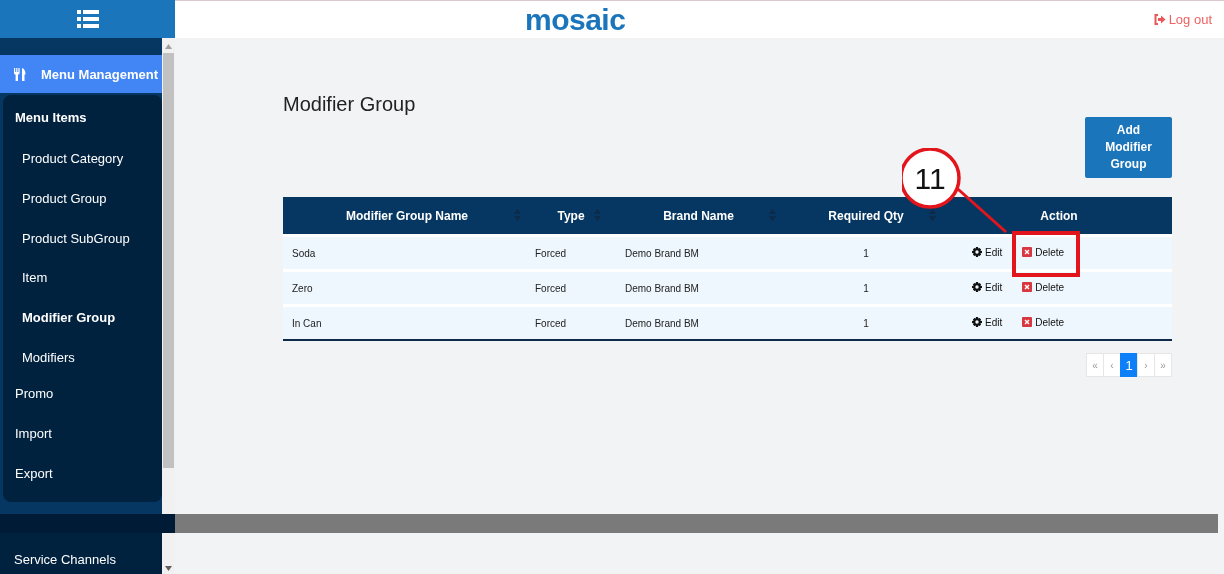 This screenshot has width=1224, height=574. What do you see at coordinates (168, 260) in the screenshot?
I see `scrollbar-thumb` at bounding box center [168, 260].